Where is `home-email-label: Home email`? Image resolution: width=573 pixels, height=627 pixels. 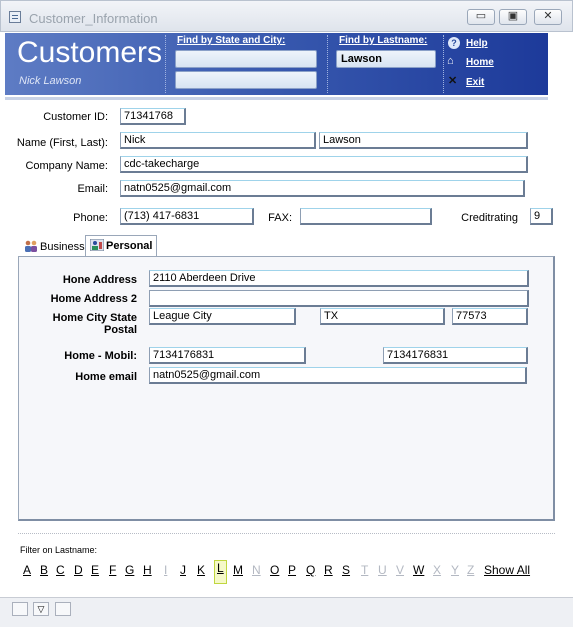
home-email-label: Home email is located at coordinates (106, 377).